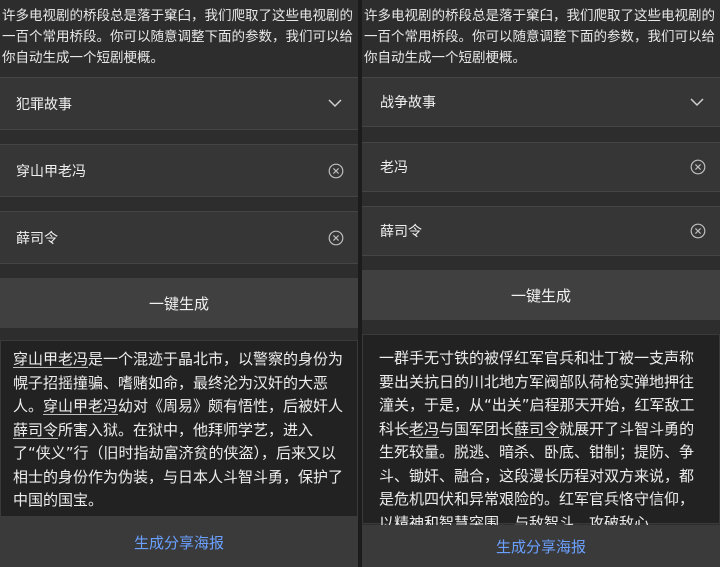  I want to click on protagonist-value: 穿山甲老冯, so click(51, 171).